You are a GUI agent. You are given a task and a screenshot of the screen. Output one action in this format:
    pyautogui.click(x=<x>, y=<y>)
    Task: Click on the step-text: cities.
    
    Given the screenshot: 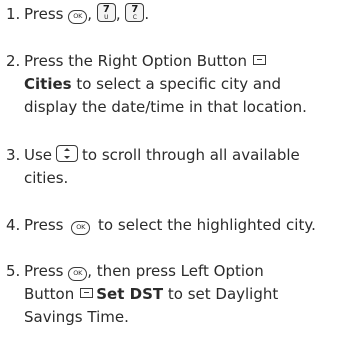 What is the action you would take?
    pyautogui.click(x=46, y=178)
    